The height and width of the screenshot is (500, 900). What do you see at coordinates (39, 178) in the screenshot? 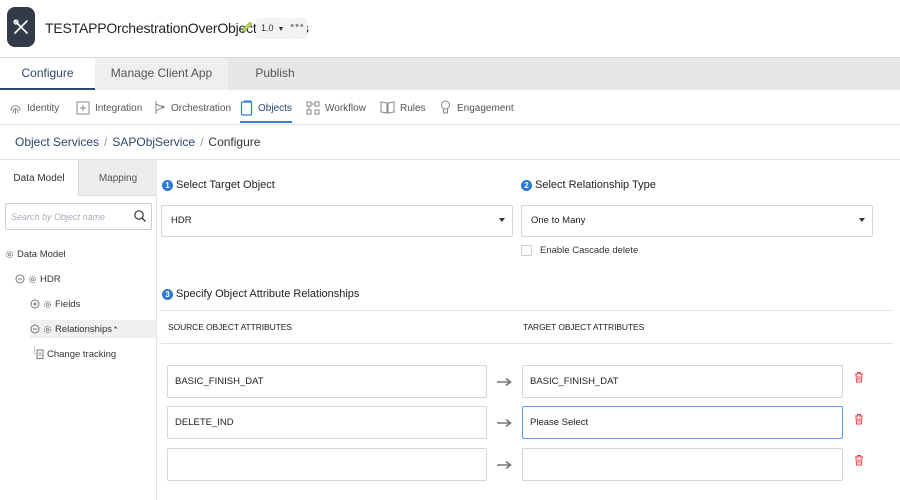
I see `tab-data-model: Data Model` at bounding box center [39, 178].